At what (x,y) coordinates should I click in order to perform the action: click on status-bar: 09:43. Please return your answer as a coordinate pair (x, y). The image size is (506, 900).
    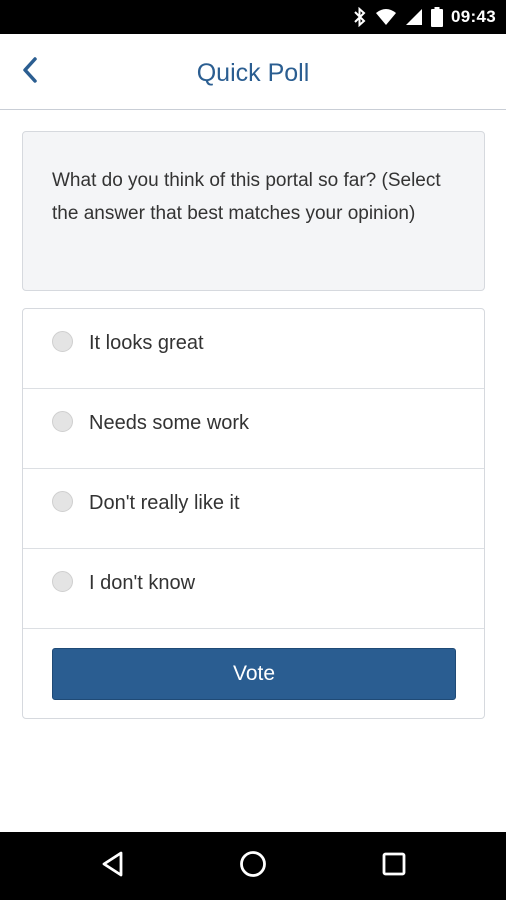
    Looking at the image, I should click on (253, 17).